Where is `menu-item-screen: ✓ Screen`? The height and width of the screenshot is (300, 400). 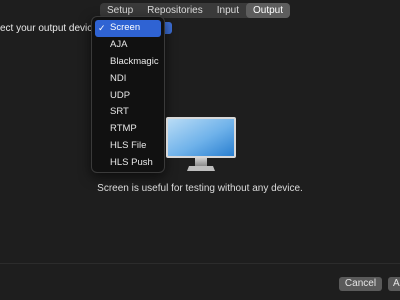 menu-item-screen: ✓ Screen is located at coordinates (128, 28).